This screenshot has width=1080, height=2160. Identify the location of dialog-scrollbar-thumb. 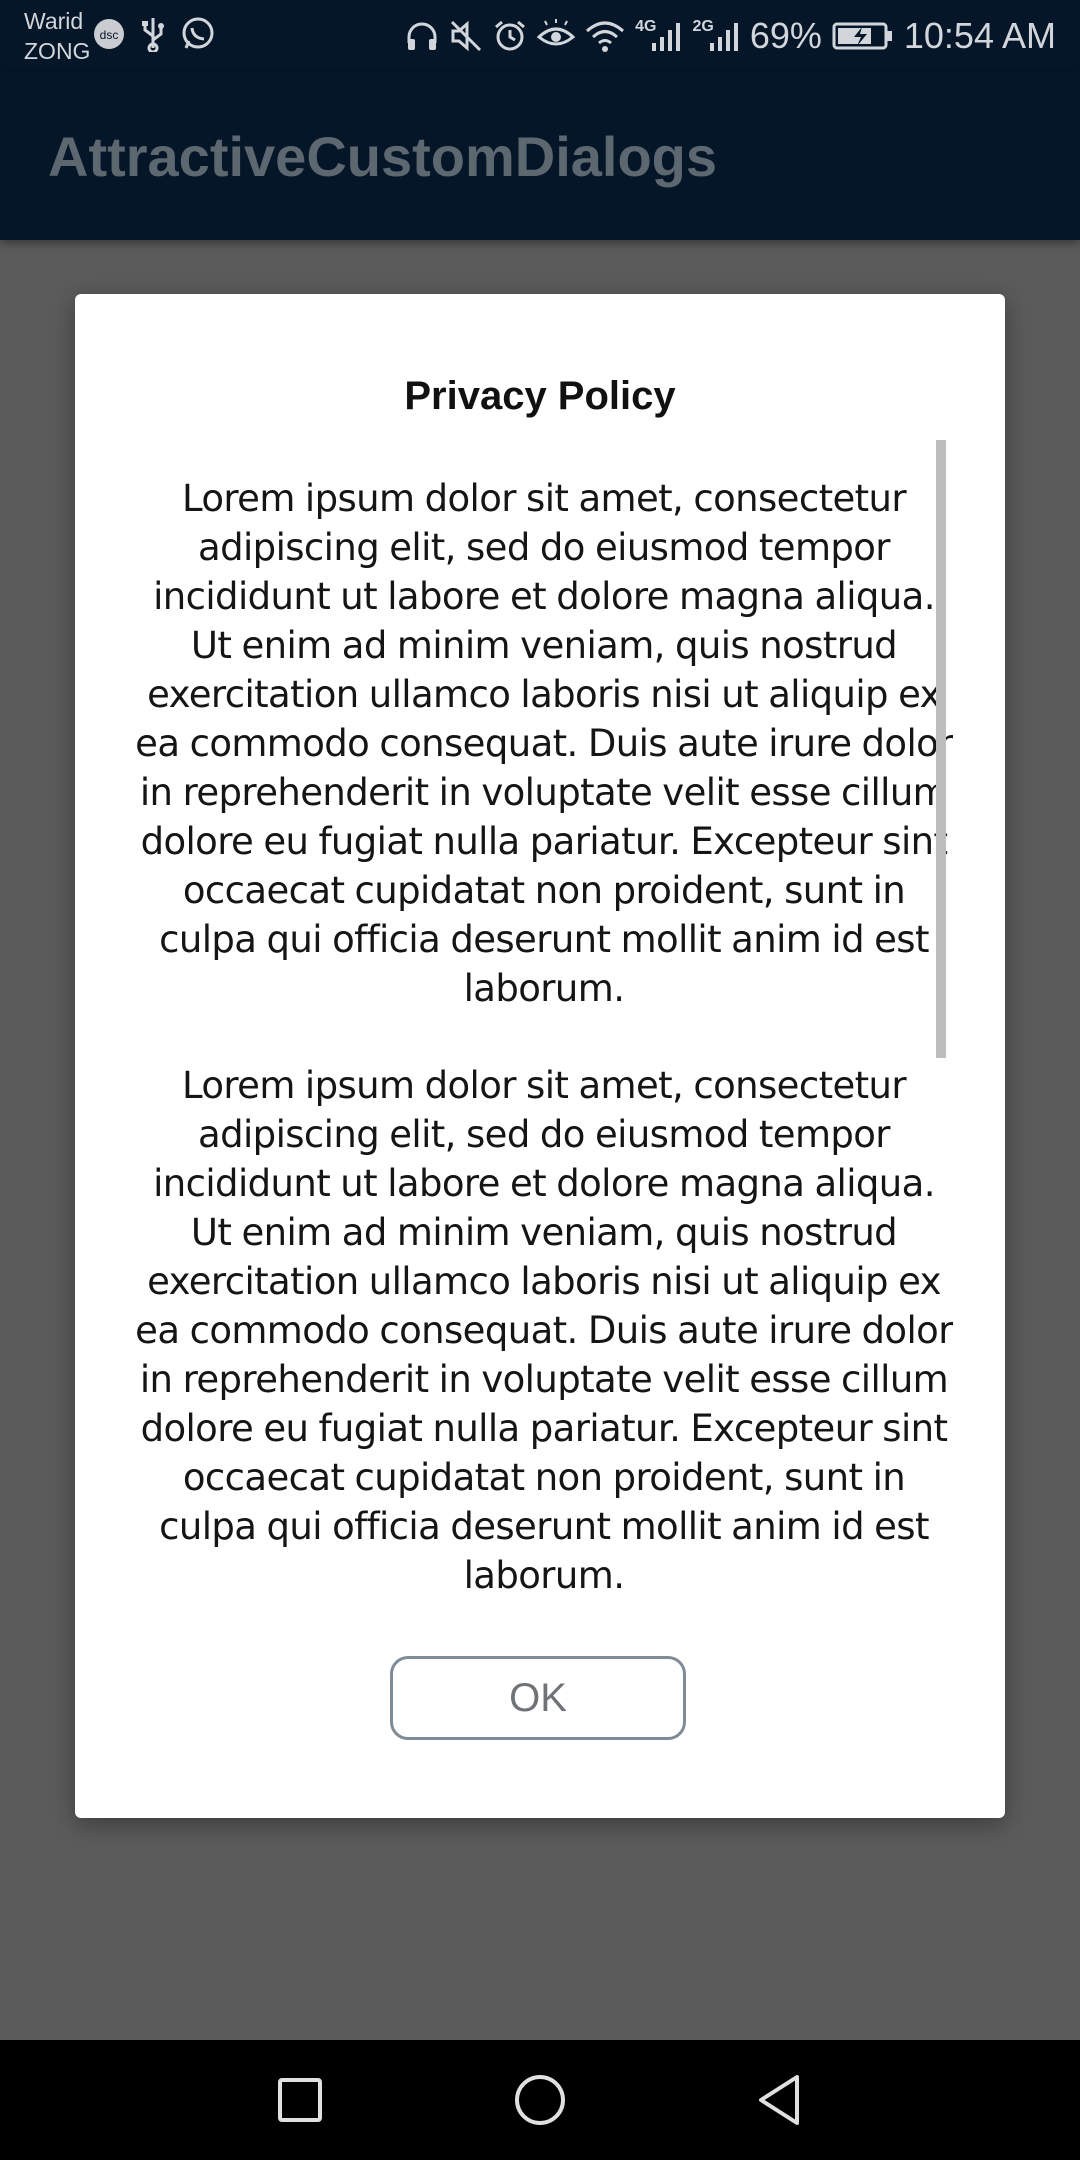
(941, 749).